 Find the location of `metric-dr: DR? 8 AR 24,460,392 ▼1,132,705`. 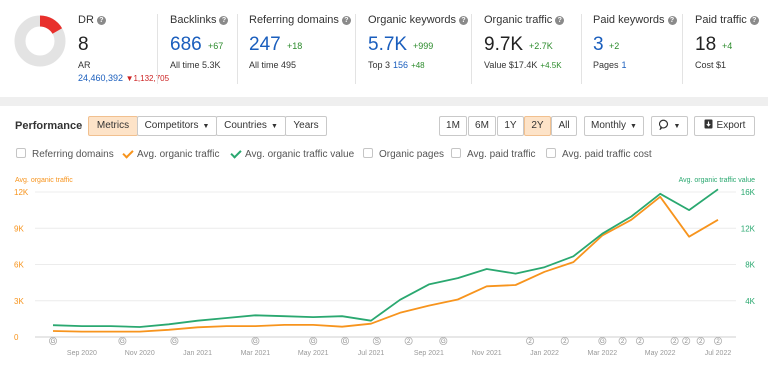

metric-dr: DR? 8 AR 24,460,392 ▼1,132,705 is located at coordinates (123, 48).